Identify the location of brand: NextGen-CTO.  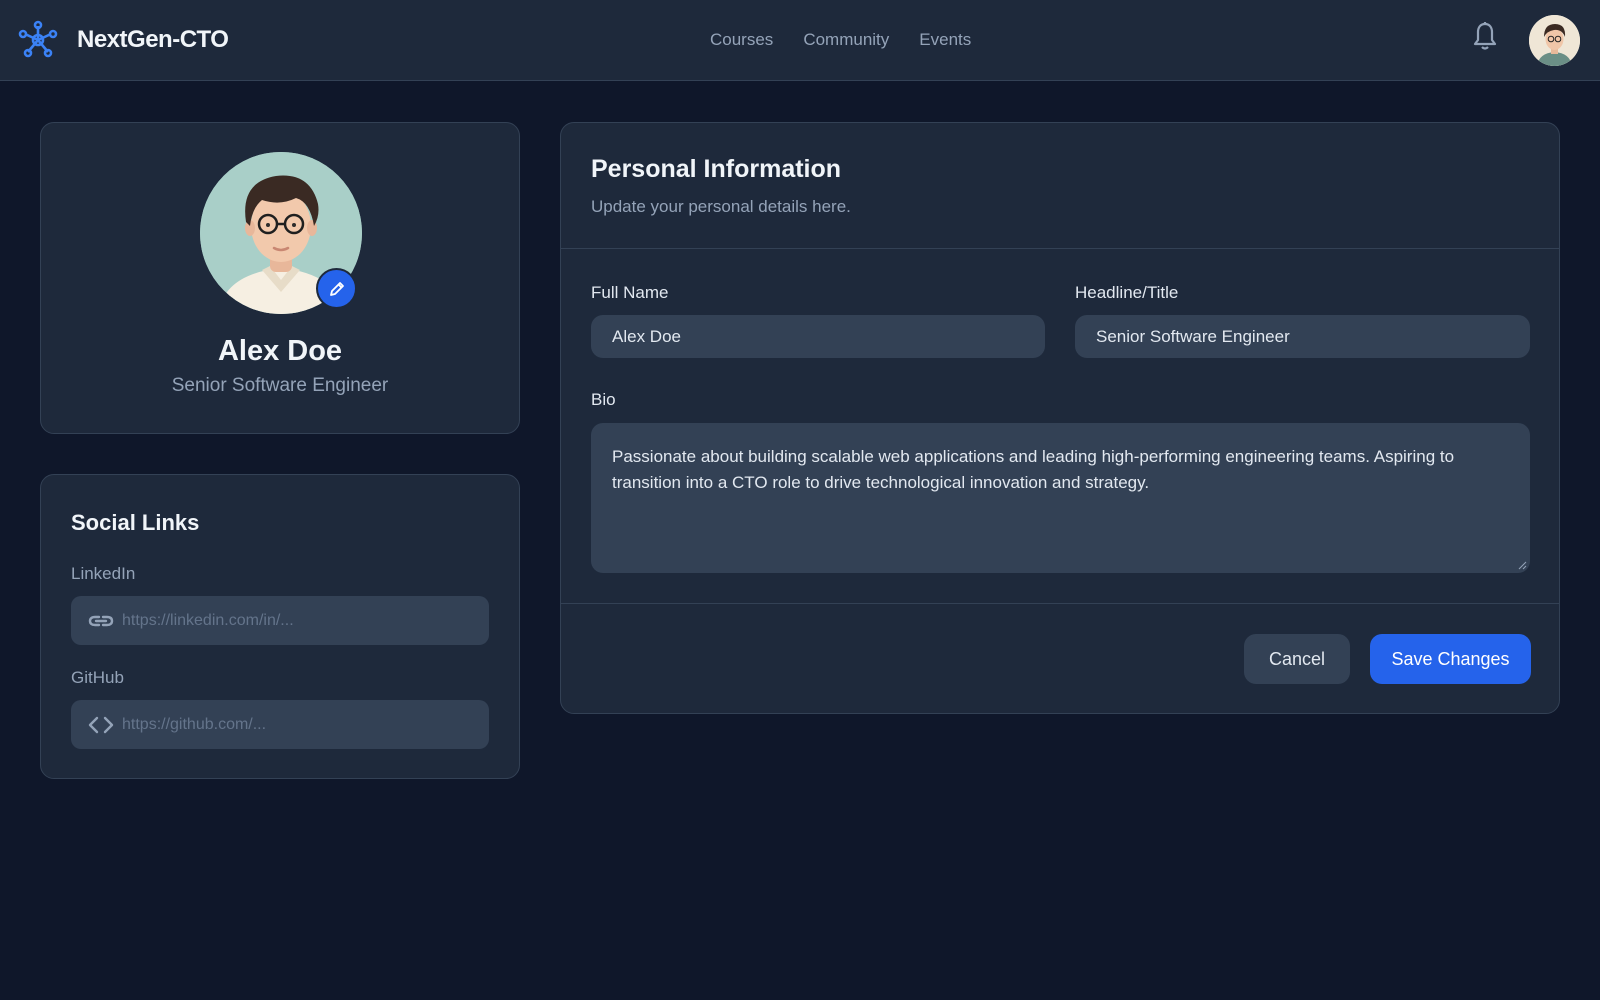
(123, 40).